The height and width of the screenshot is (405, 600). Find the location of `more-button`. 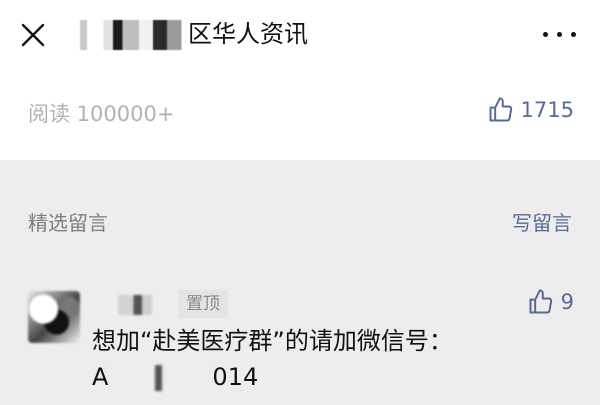

more-button is located at coordinates (560, 34).